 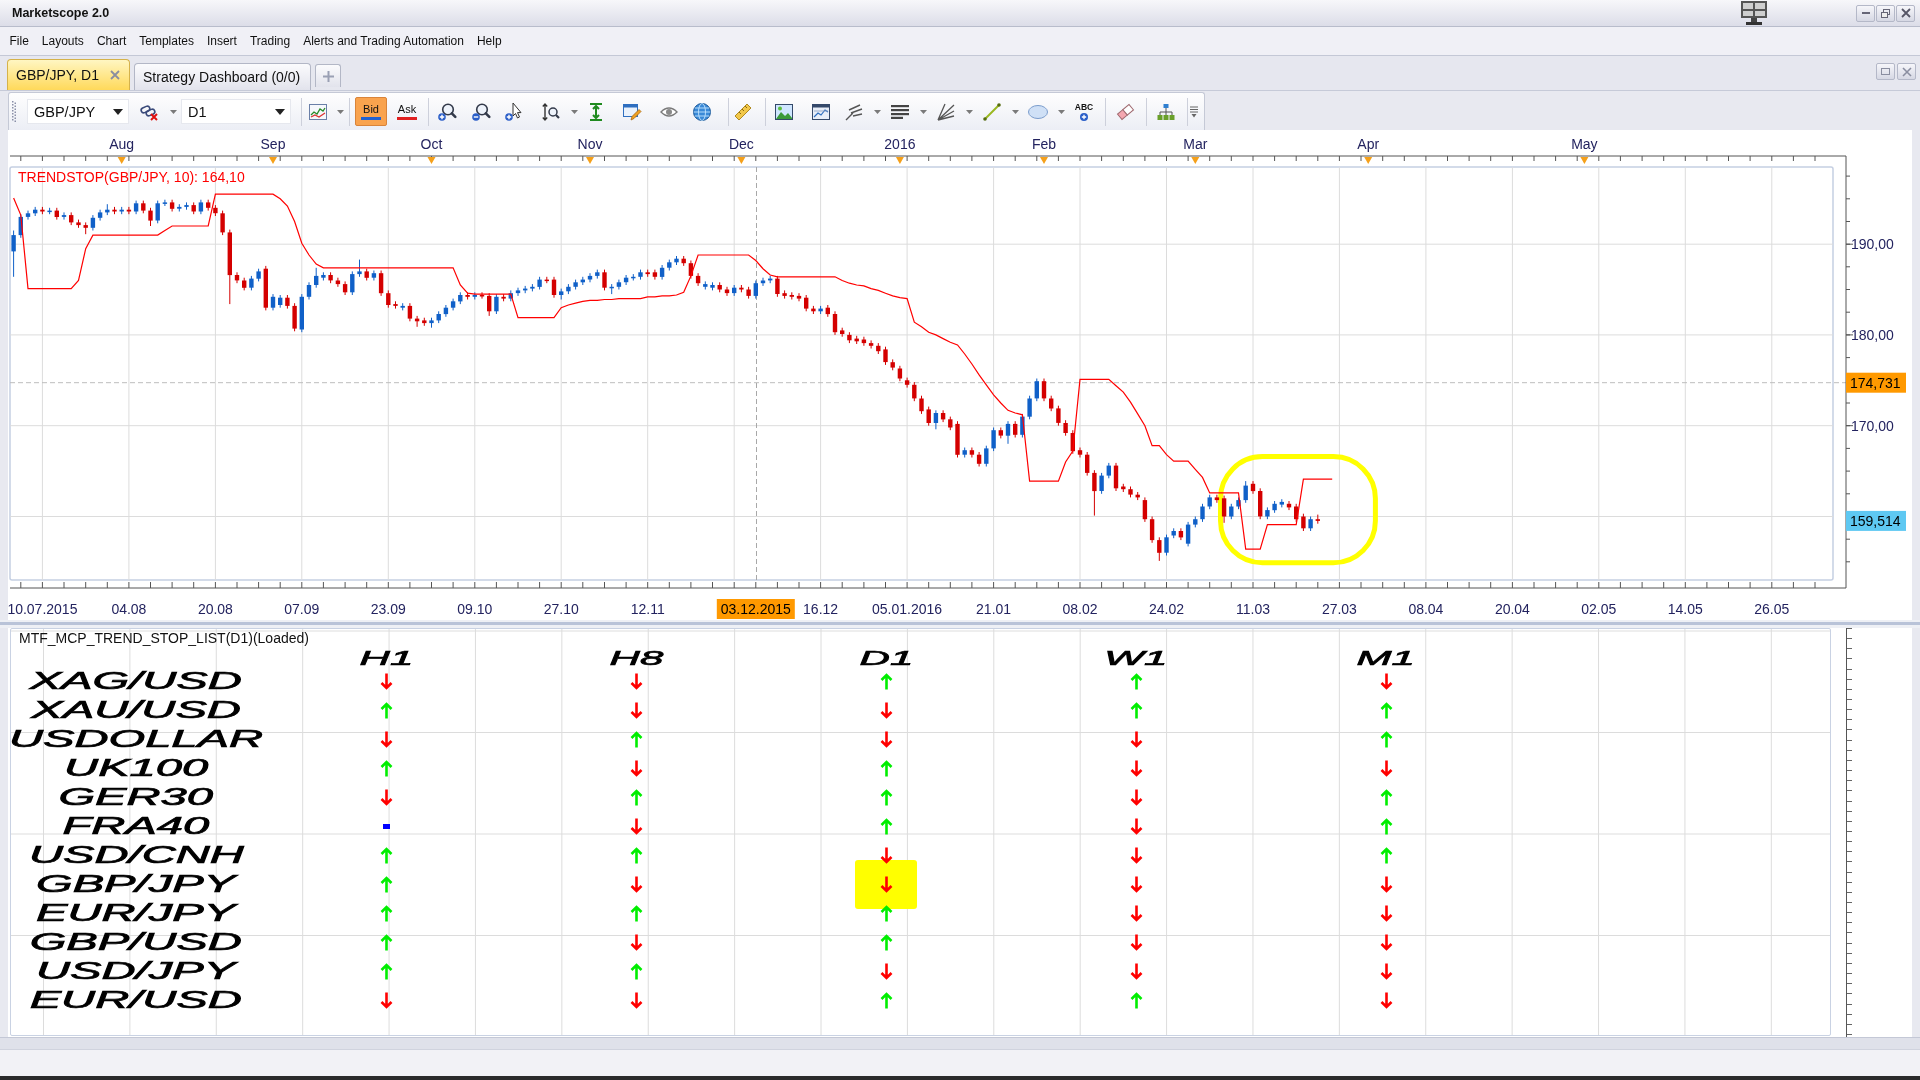 I want to click on date-label: 10.07.2015, so click(x=43, y=609).